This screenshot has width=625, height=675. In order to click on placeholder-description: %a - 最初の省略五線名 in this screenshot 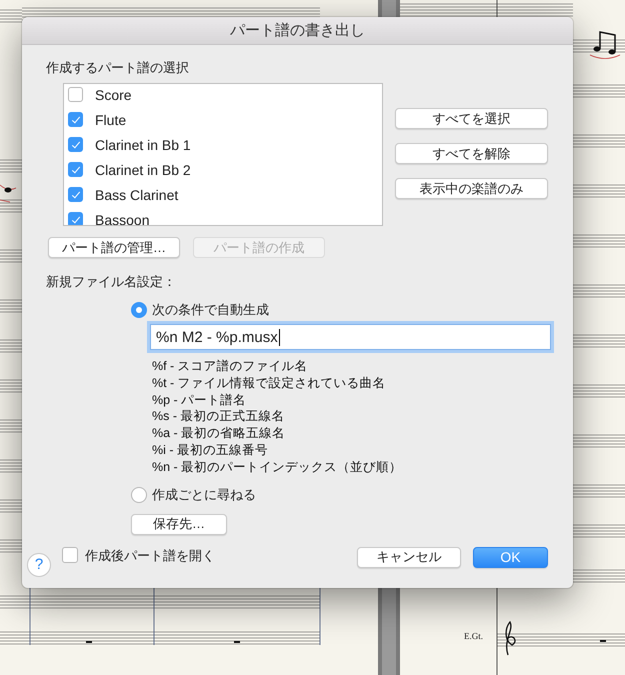, I will do `click(219, 433)`.